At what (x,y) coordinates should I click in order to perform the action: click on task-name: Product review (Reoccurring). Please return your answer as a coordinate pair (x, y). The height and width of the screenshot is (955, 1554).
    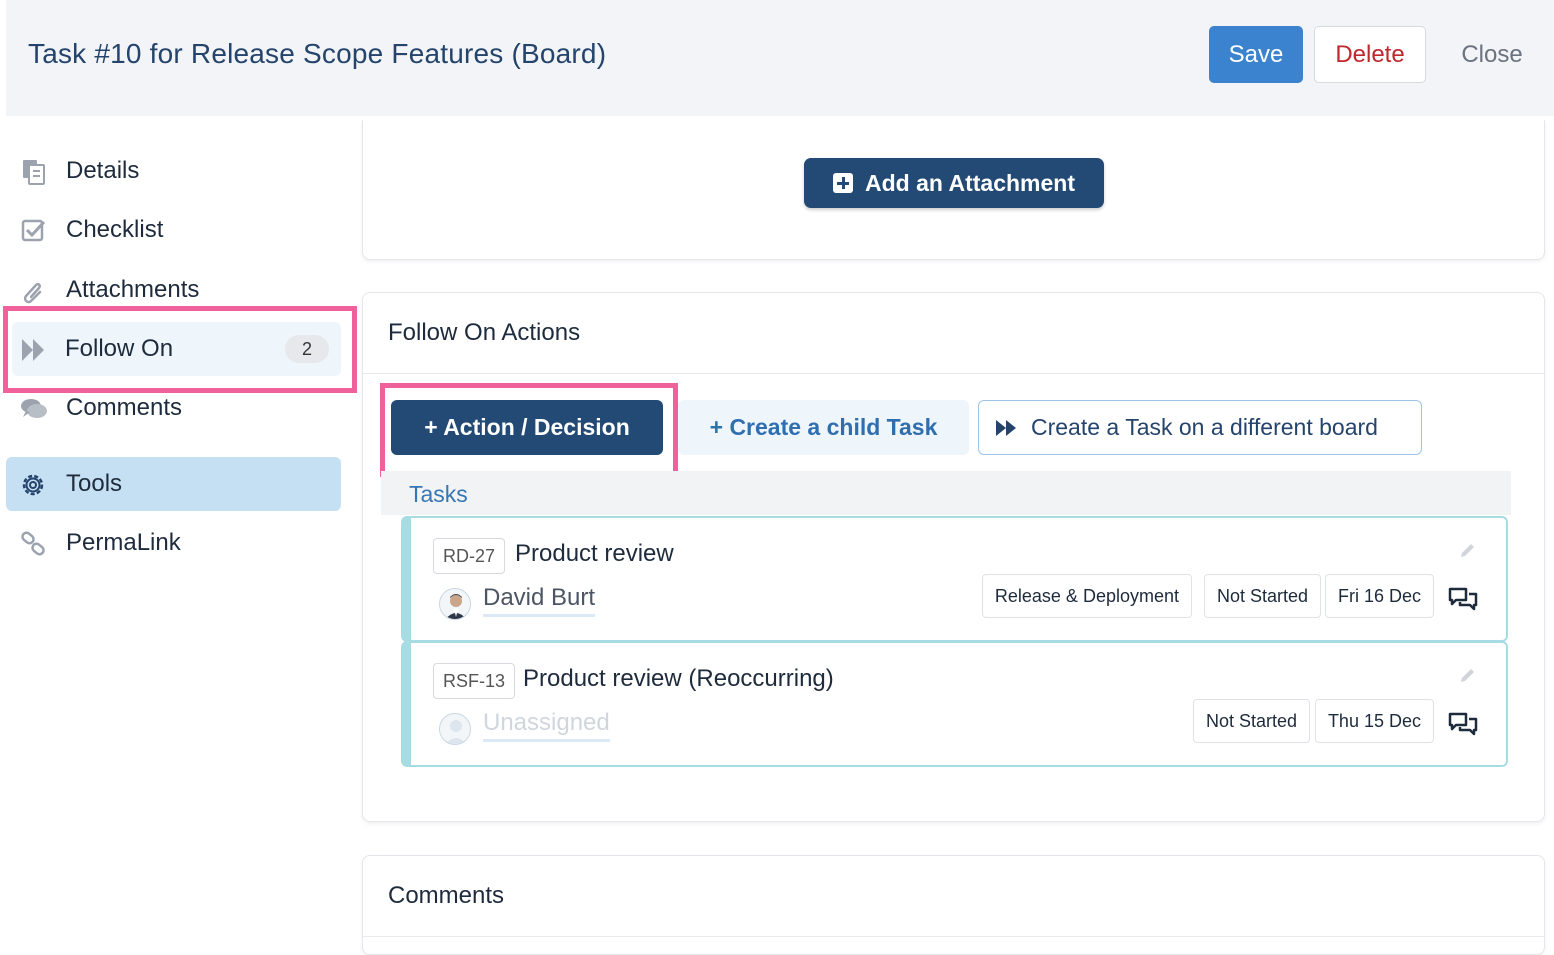
    Looking at the image, I should click on (678, 679).